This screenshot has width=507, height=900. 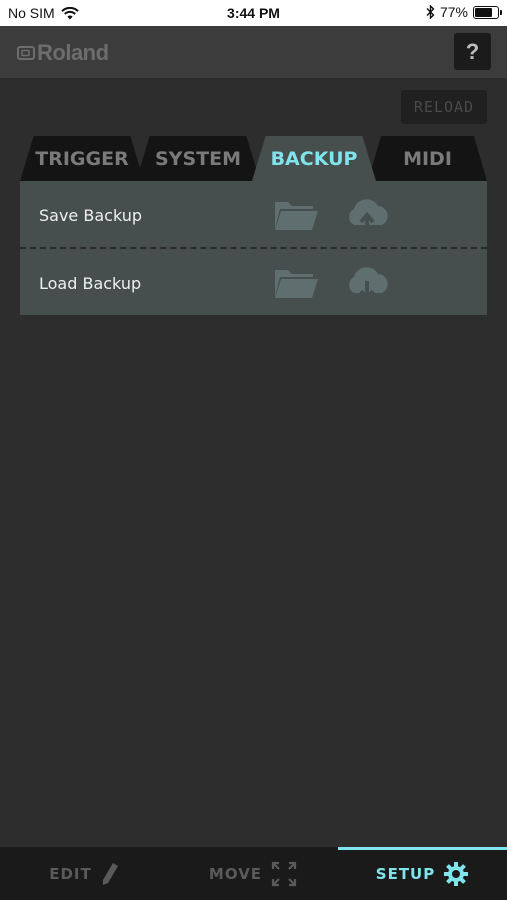 What do you see at coordinates (314, 158) in the screenshot?
I see `tab-backup: BACKUP` at bounding box center [314, 158].